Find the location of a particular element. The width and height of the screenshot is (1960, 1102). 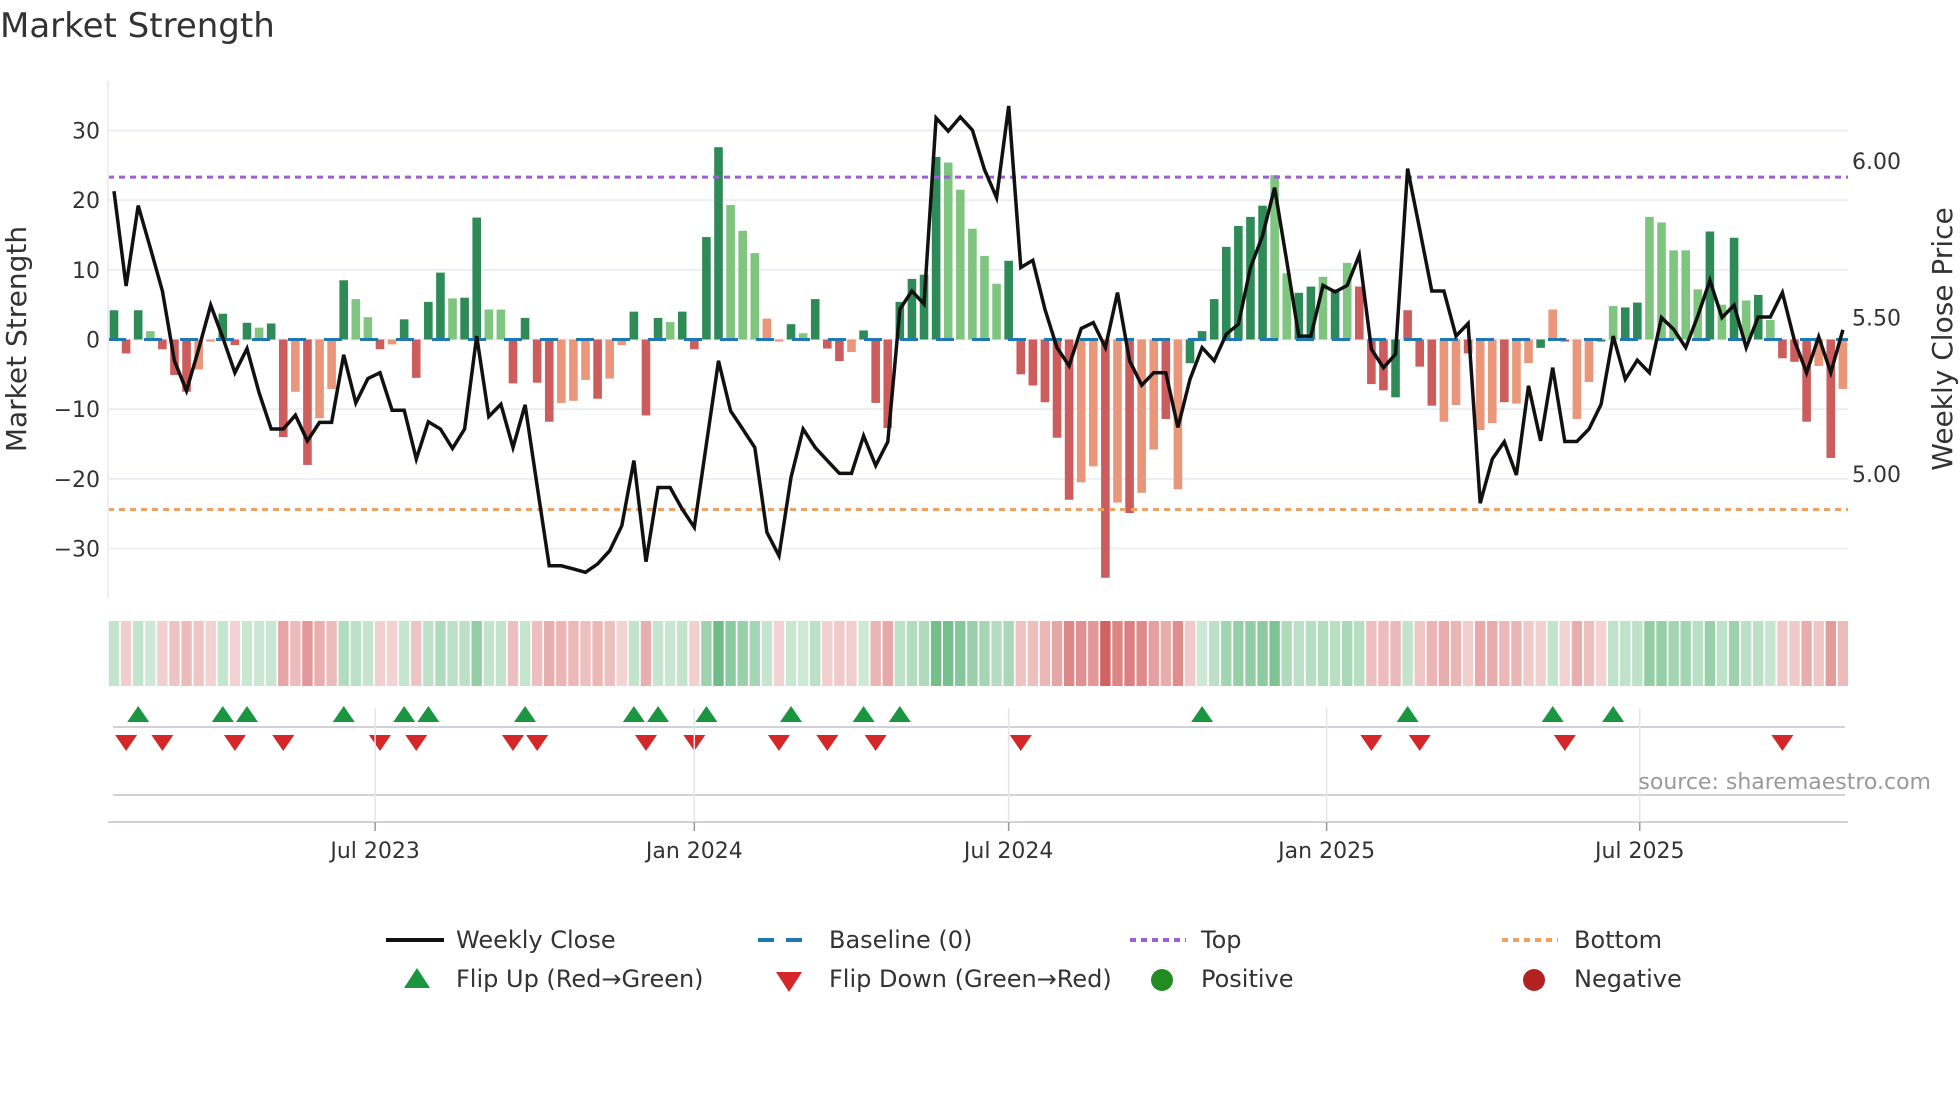

legend-item-negative: Negative is located at coordinates (1628, 979).